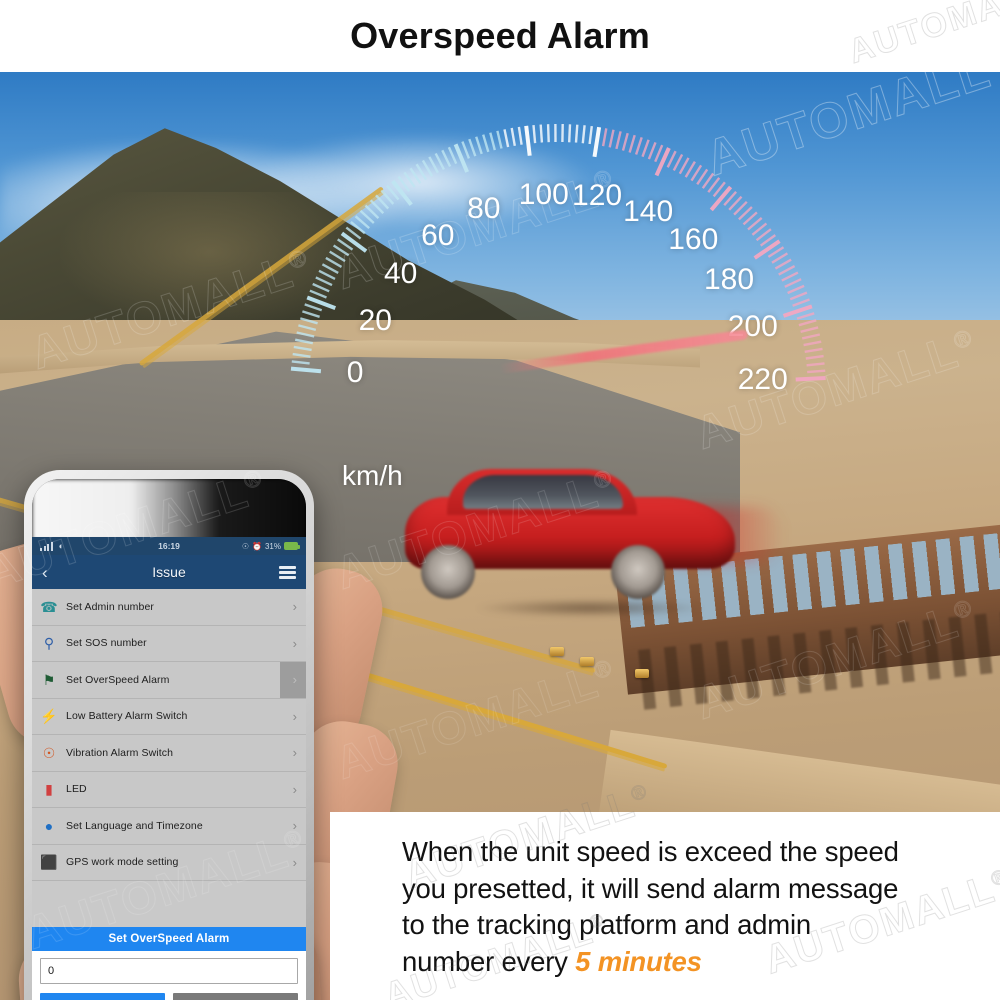 The width and height of the screenshot is (1000, 1000). What do you see at coordinates (650, 851) in the screenshot?
I see `caption-line-1: When the unit speed is exceed the speed` at bounding box center [650, 851].